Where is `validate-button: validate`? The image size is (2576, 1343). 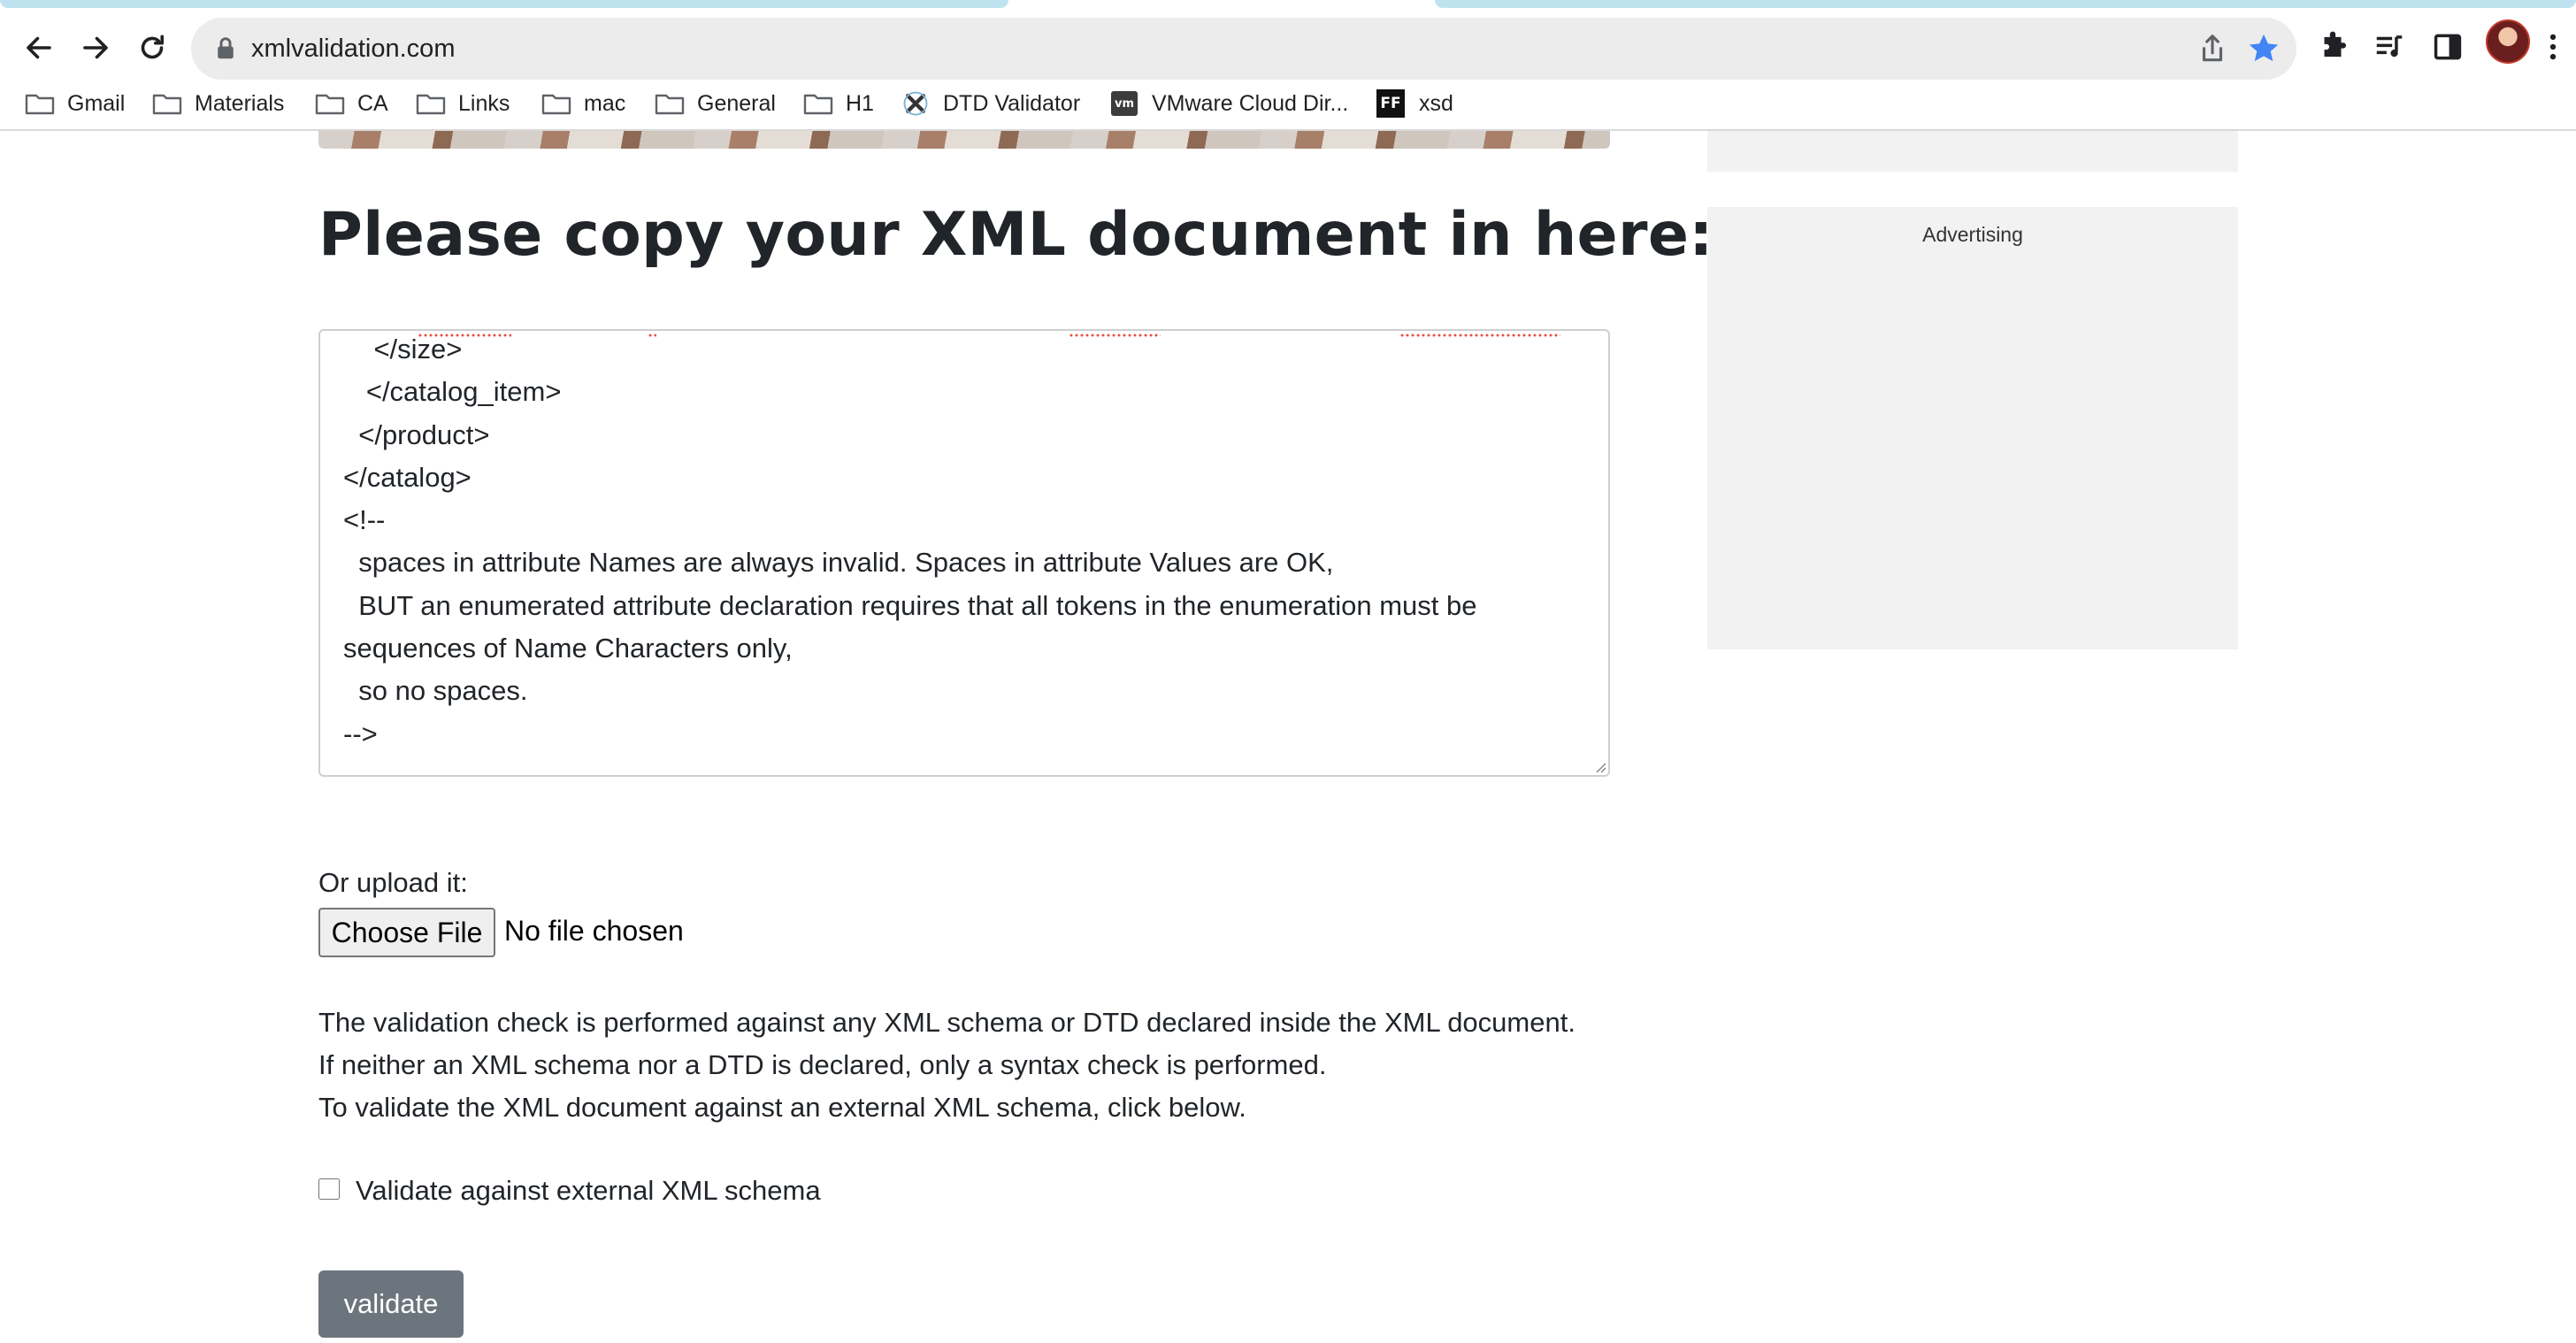
validate-button: validate is located at coordinates (391, 1304).